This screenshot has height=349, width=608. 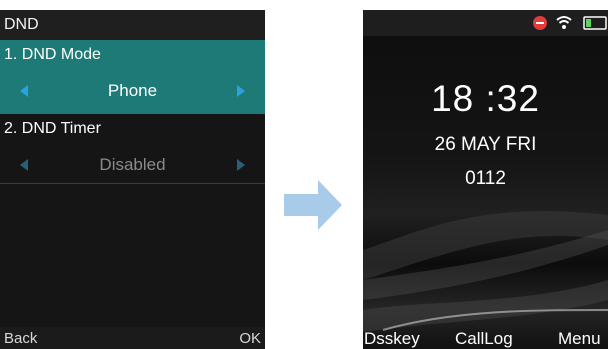 I want to click on softkey-bar: Dsskey CallLog Menu, so click(x=485, y=337).